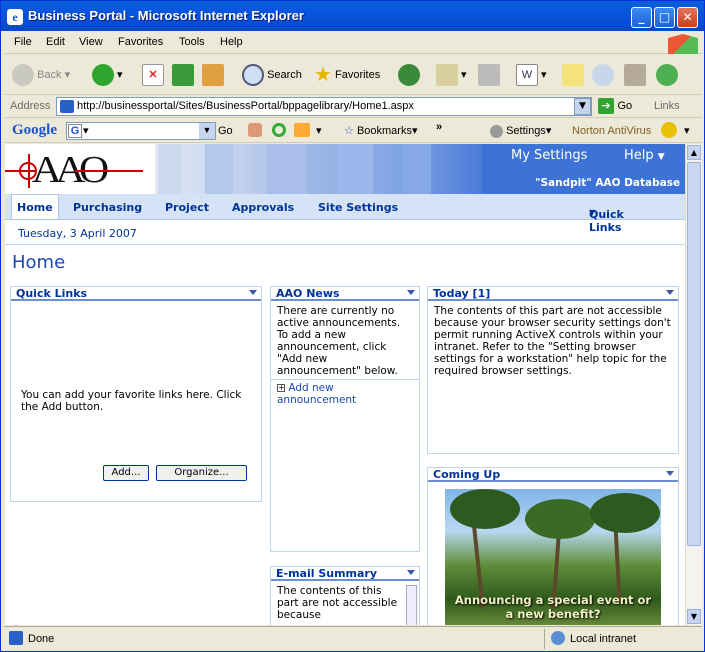 The width and height of the screenshot is (705, 652). What do you see at coordinates (183, 75) in the screenshot?
I see `refresh-button` at bounding box center [183, 75].